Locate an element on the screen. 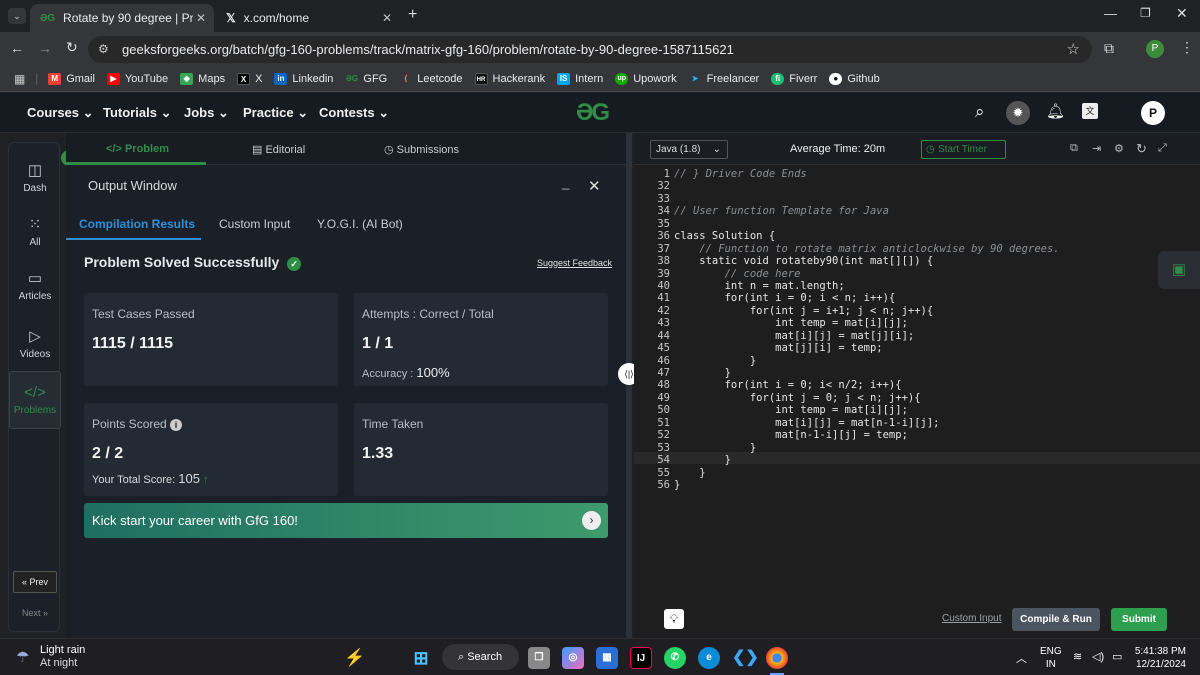  gfg-favicon-icon: ƏG is located at coordinates (48, 18).